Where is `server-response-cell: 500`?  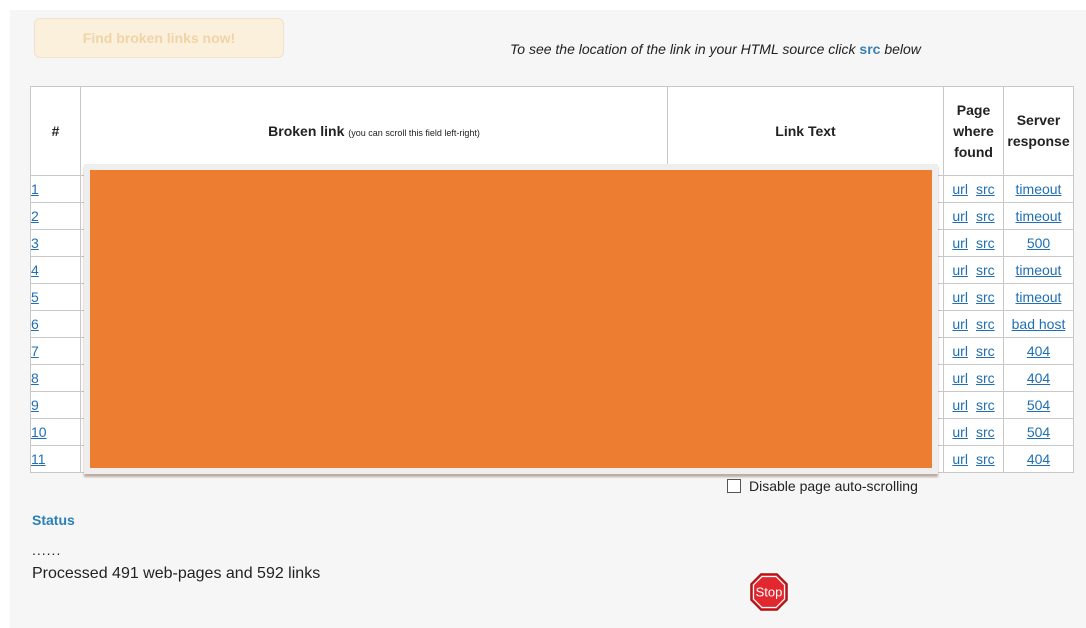
server-response-cell: 500 is located at coordinates (1038, 243).